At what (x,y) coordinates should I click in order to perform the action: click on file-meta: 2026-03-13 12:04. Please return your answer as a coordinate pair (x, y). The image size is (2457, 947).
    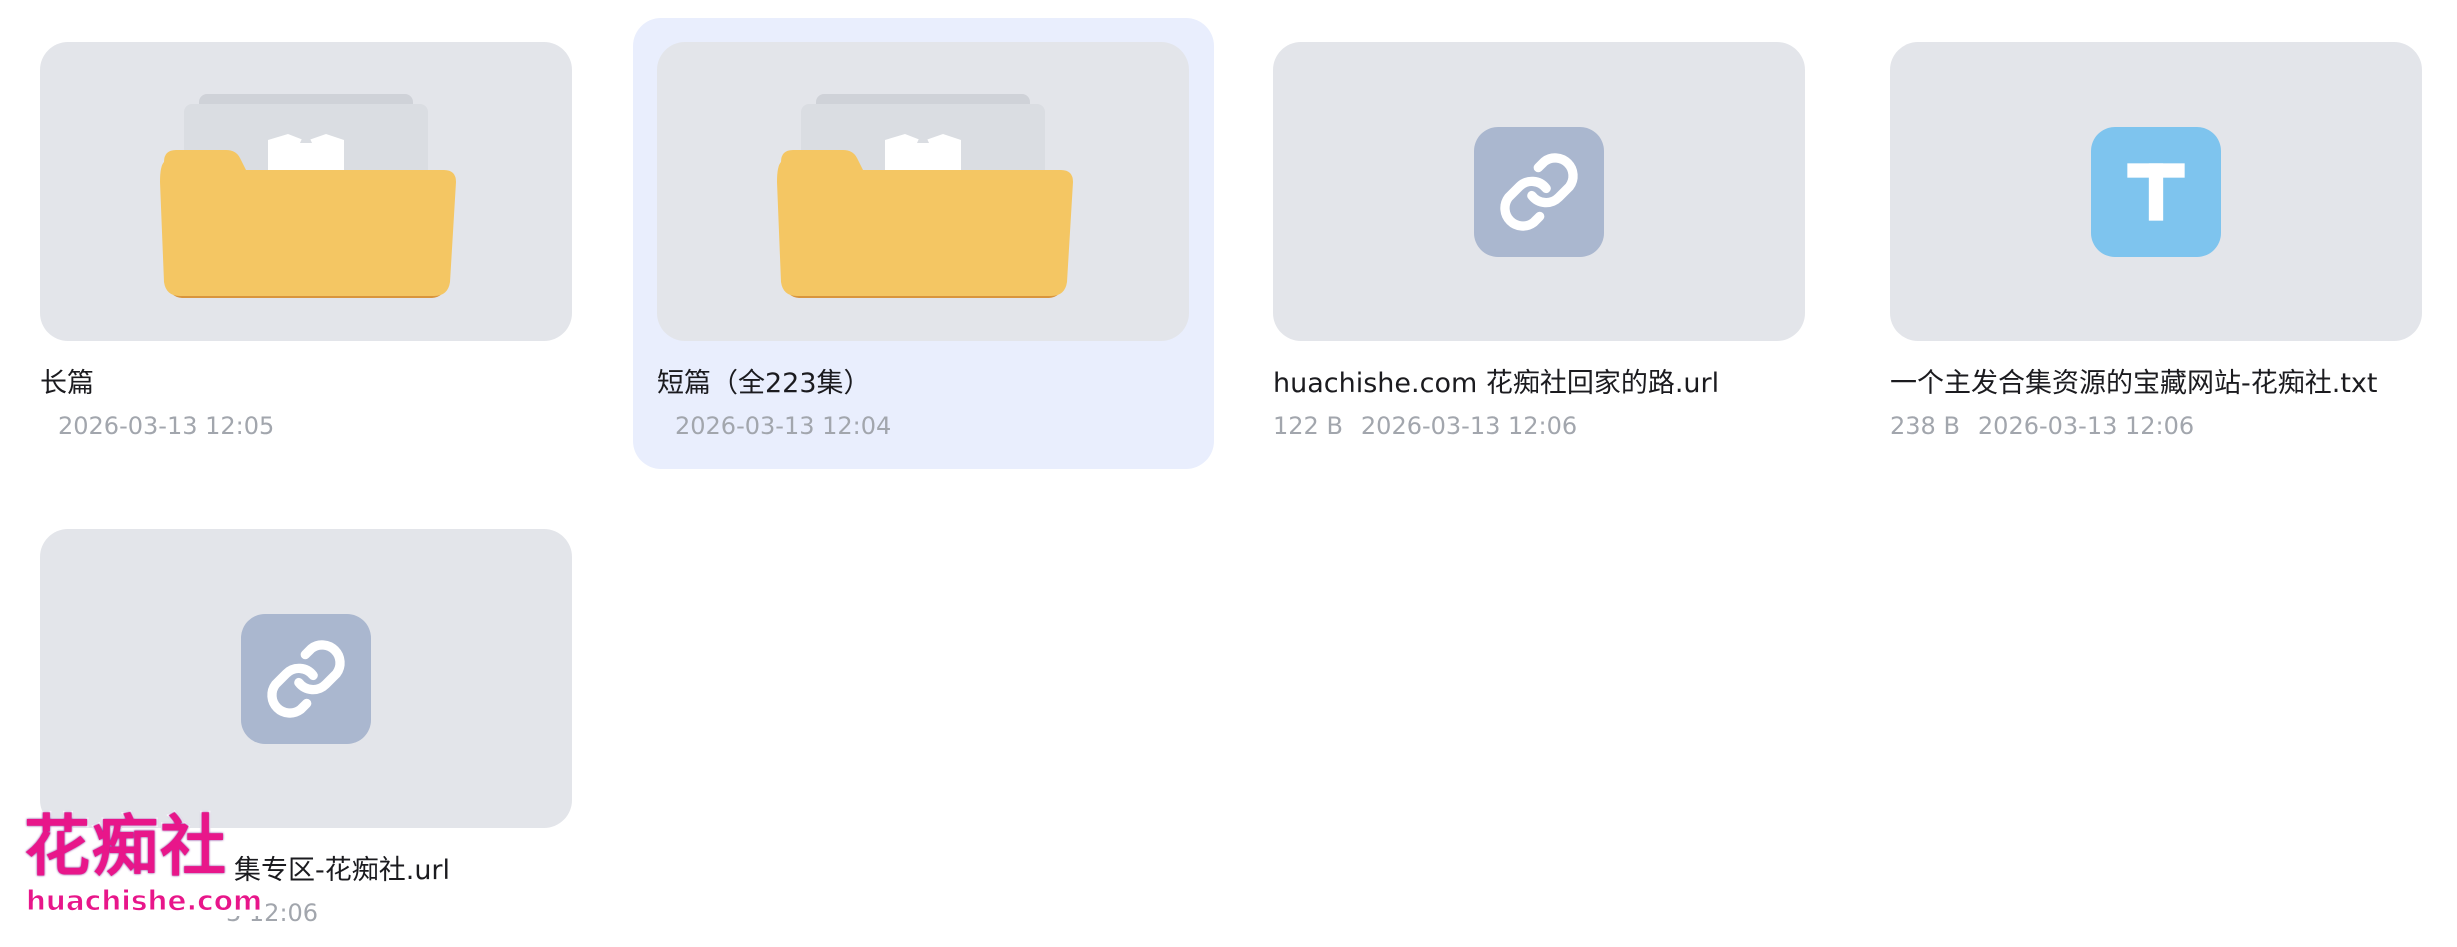
    Looking at the image, I should click on (923, 426).